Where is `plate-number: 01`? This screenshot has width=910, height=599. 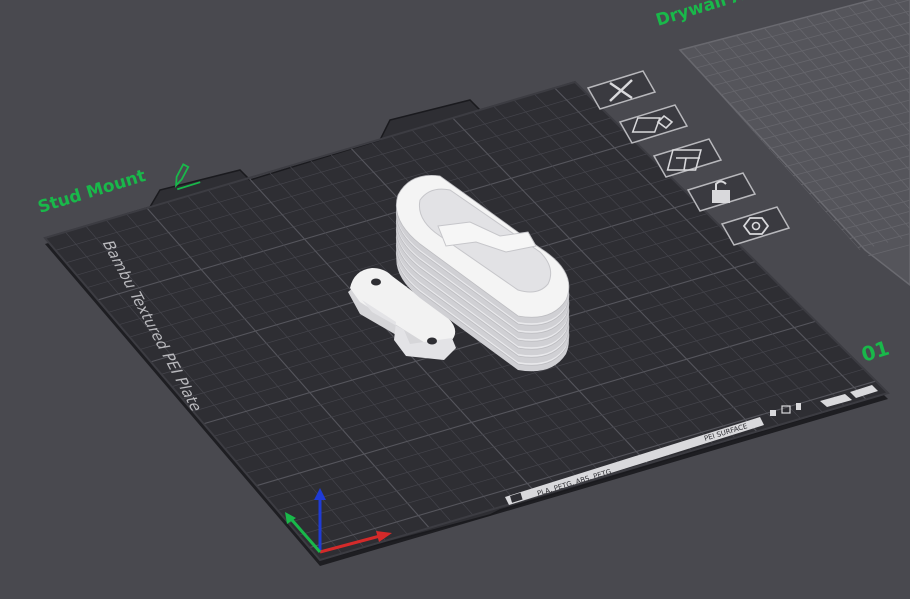 plate-number: 01 is located at coordinates (875, 351).